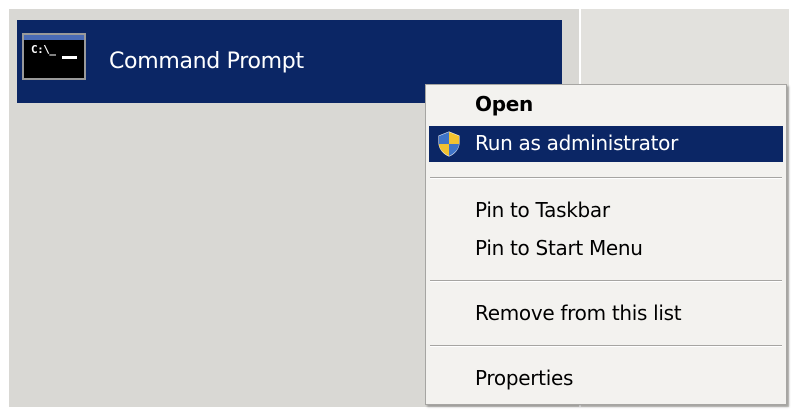 The image size is (791, 415). I want to click on menu-item-label: Pin to Taskbar, so click(542, 210).